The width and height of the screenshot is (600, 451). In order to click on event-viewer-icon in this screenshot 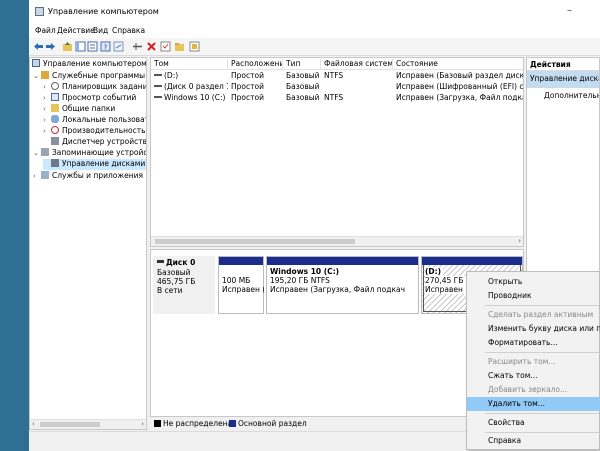, I will do `click(55, 97)`.